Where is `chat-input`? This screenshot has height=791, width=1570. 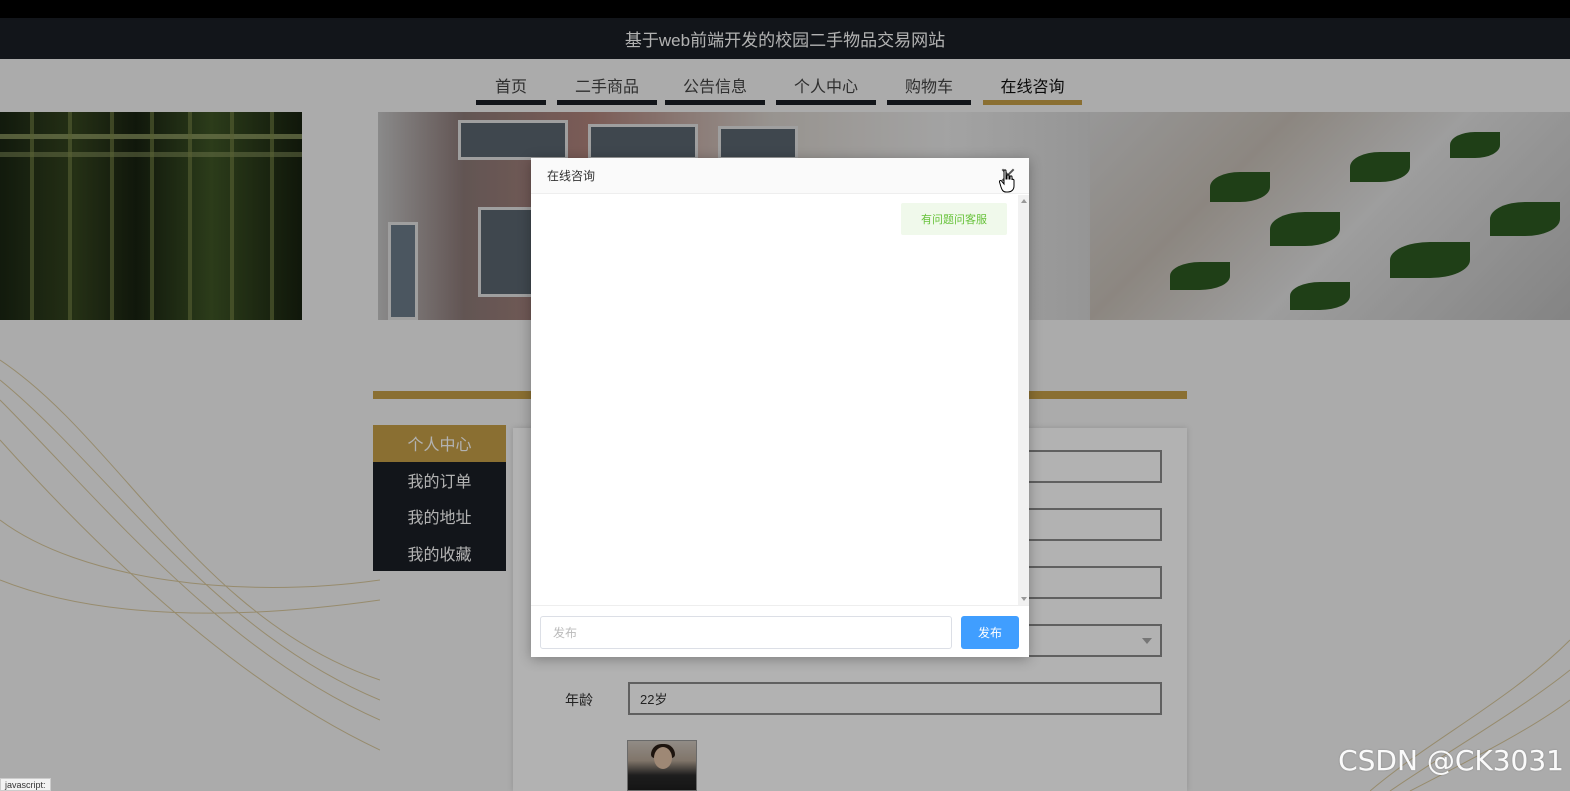
chat-input is located at coordinates (746, 632).